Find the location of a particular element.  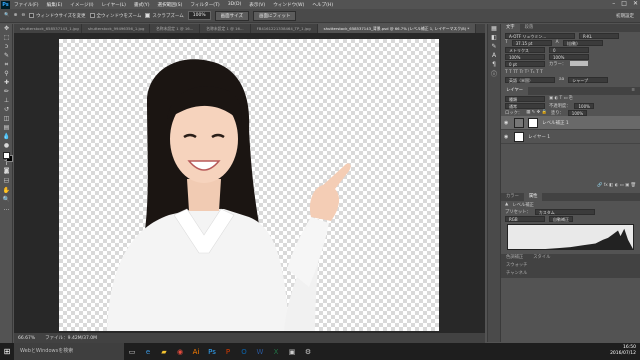

tab-styles: スタイル is located at coordinates (541, 258).